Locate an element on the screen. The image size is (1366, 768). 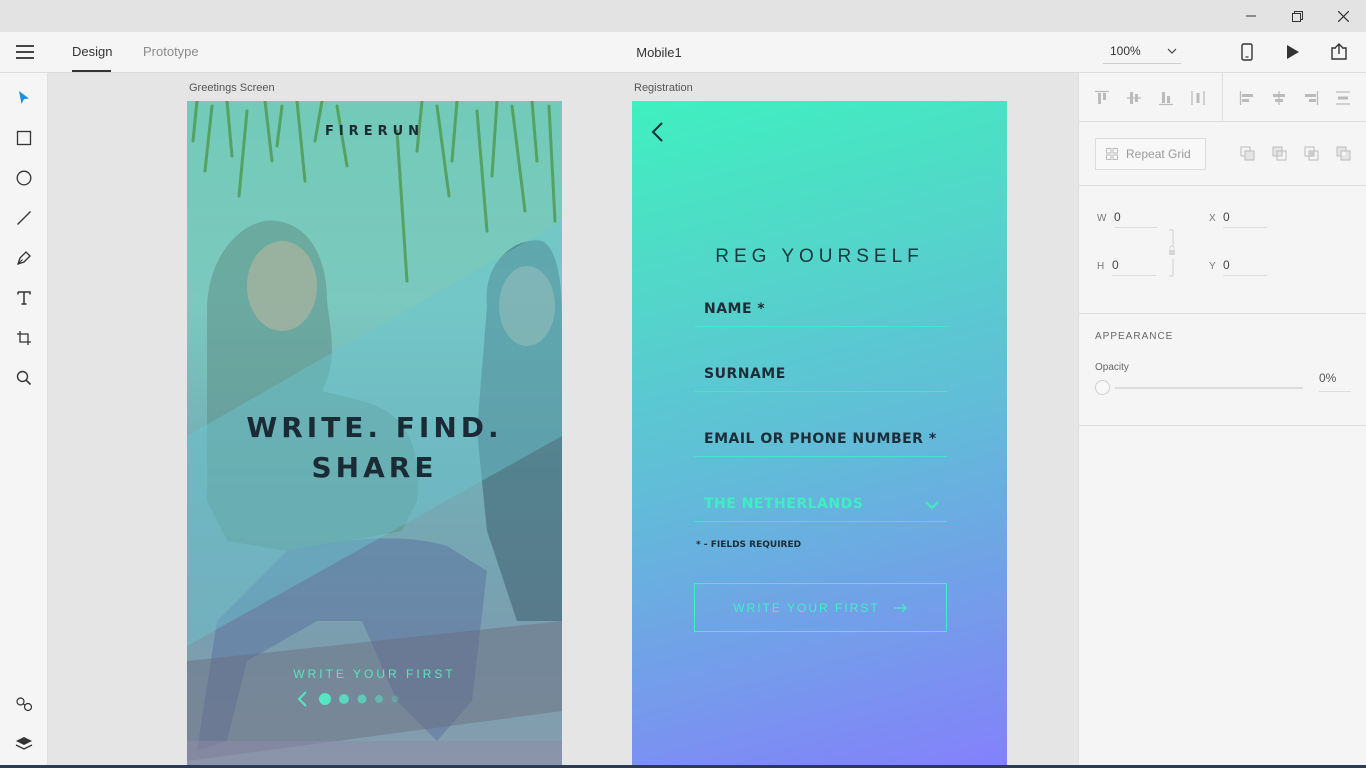
opacity-label: Opacity is located at coordinates (1112, 367).